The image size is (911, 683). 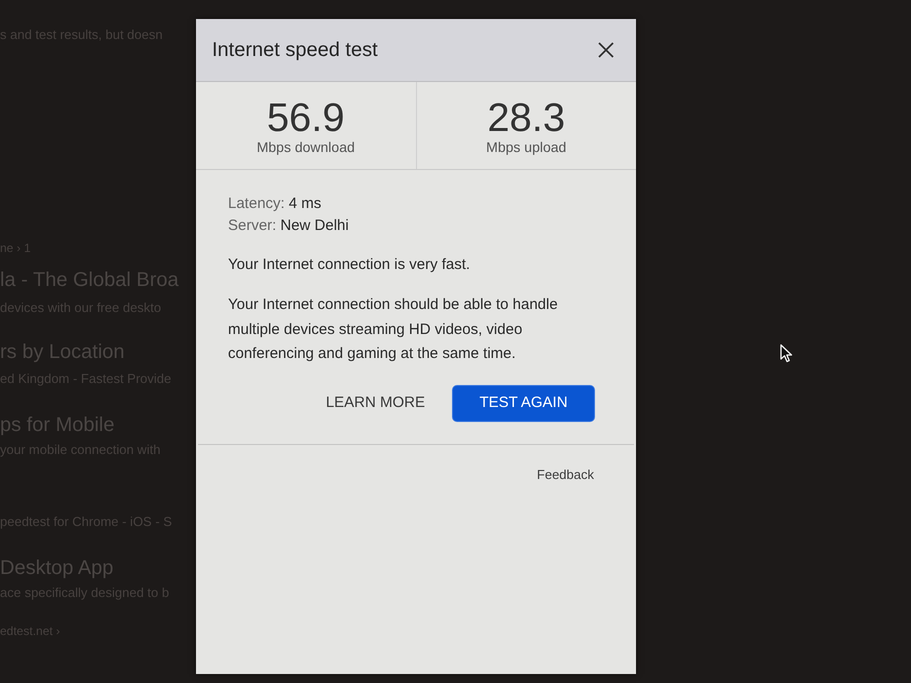 I want to click on detail-value: 4 ms, so click(x=305, y=204).